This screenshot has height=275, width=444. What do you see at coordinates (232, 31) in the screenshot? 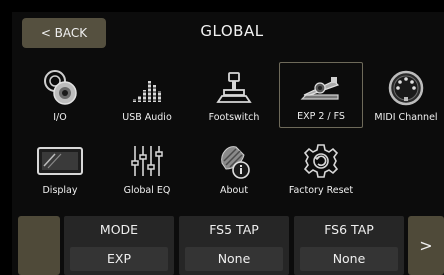
I see `page-title: GLOBAL` at bounding box center [232, 31].